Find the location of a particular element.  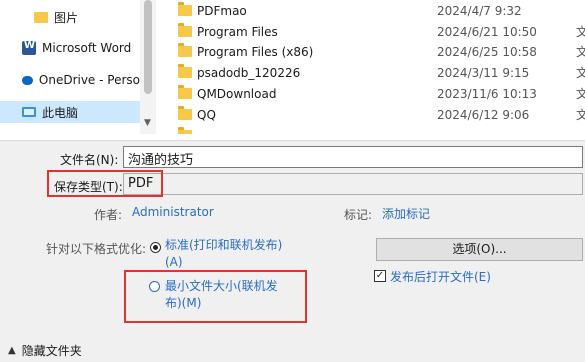

author-label: 作者: is located at coordinates (108, 215).